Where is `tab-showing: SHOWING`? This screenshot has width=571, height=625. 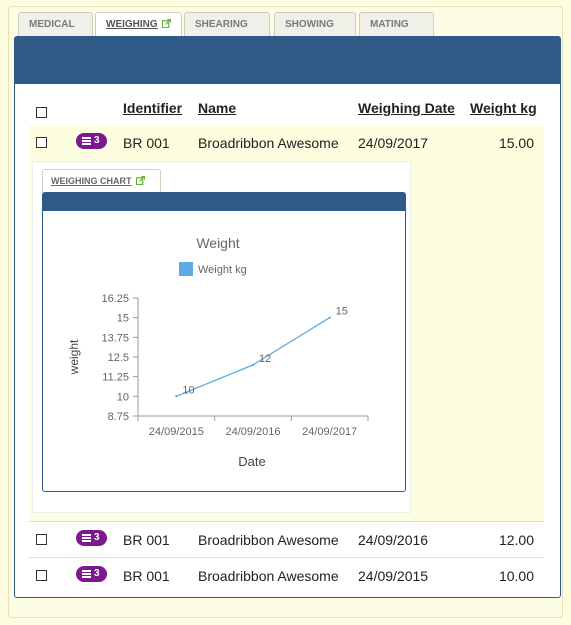 tab-showing: SHOWING is located at coordinates (315, 25).